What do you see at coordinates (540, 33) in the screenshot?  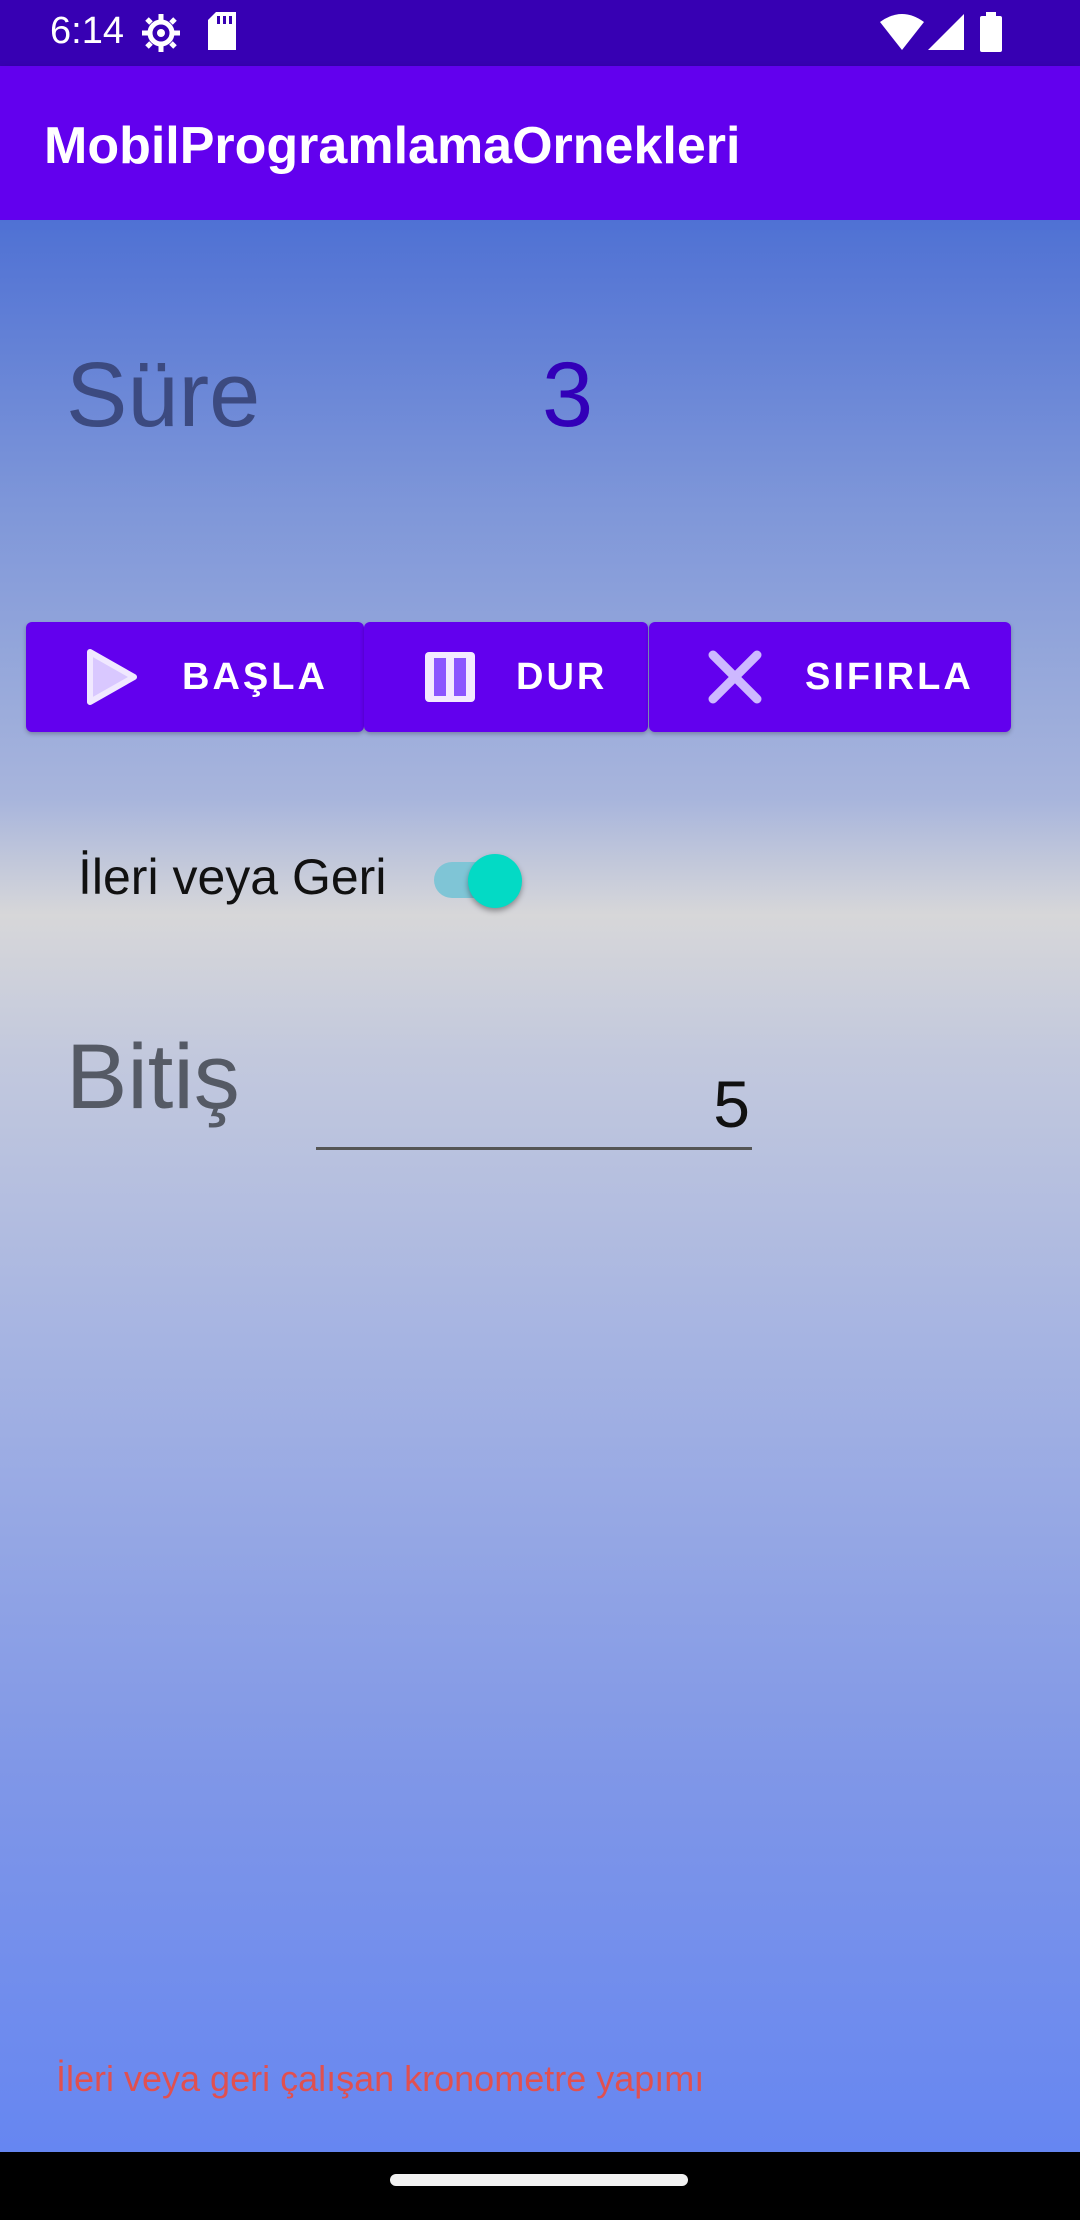 I see `status-bar: 6:14` at bounding box center [540, 33].